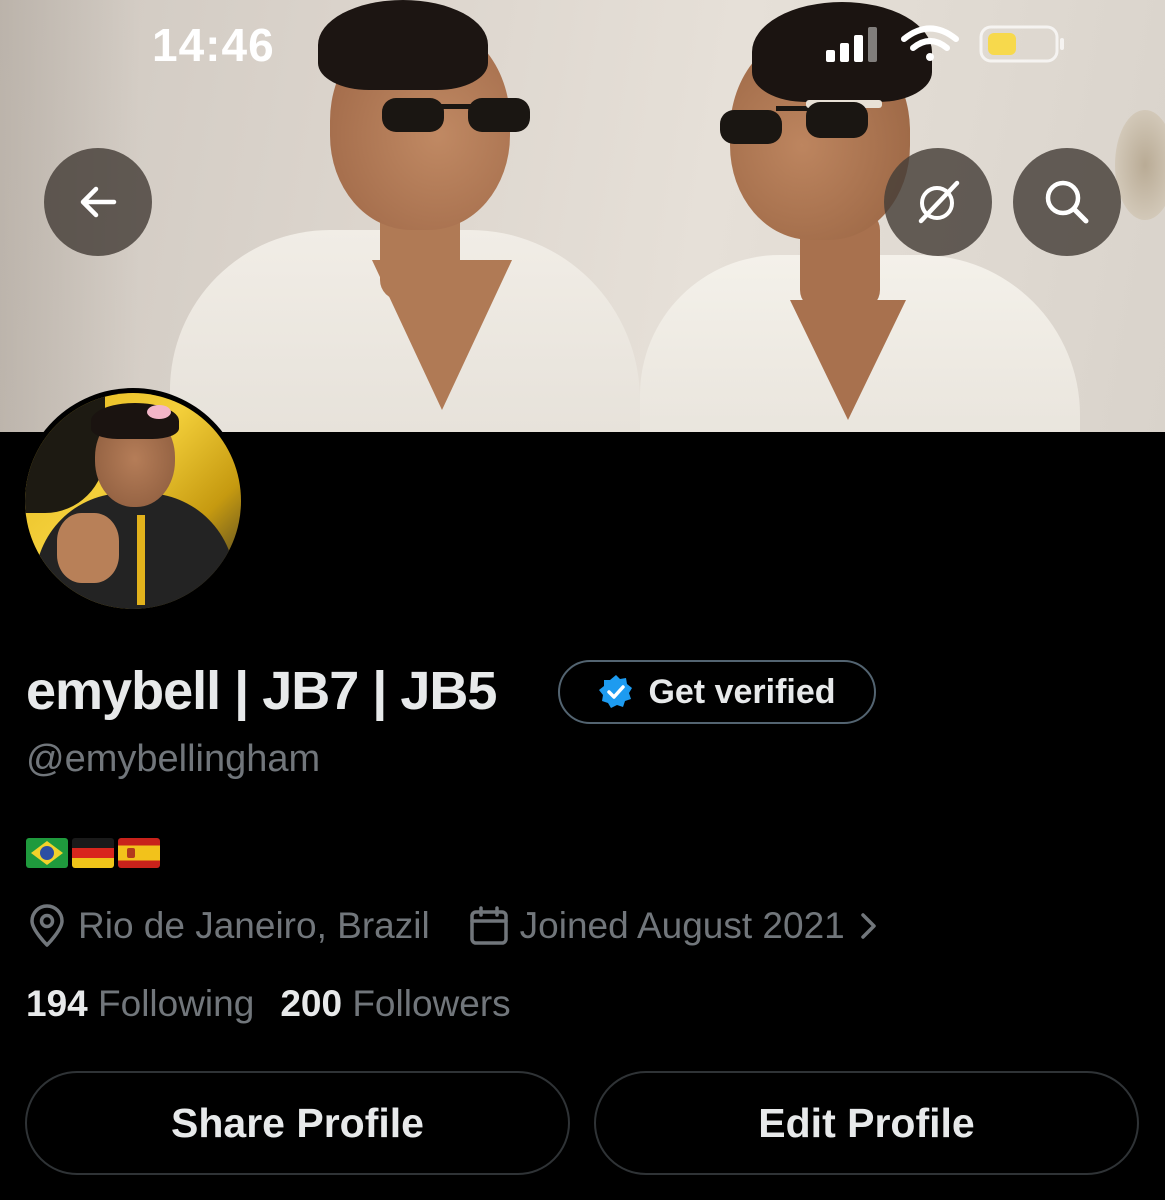 This screenshot has width=1165, height=1200. I want to click on wifi-icon, so click(930, 43).